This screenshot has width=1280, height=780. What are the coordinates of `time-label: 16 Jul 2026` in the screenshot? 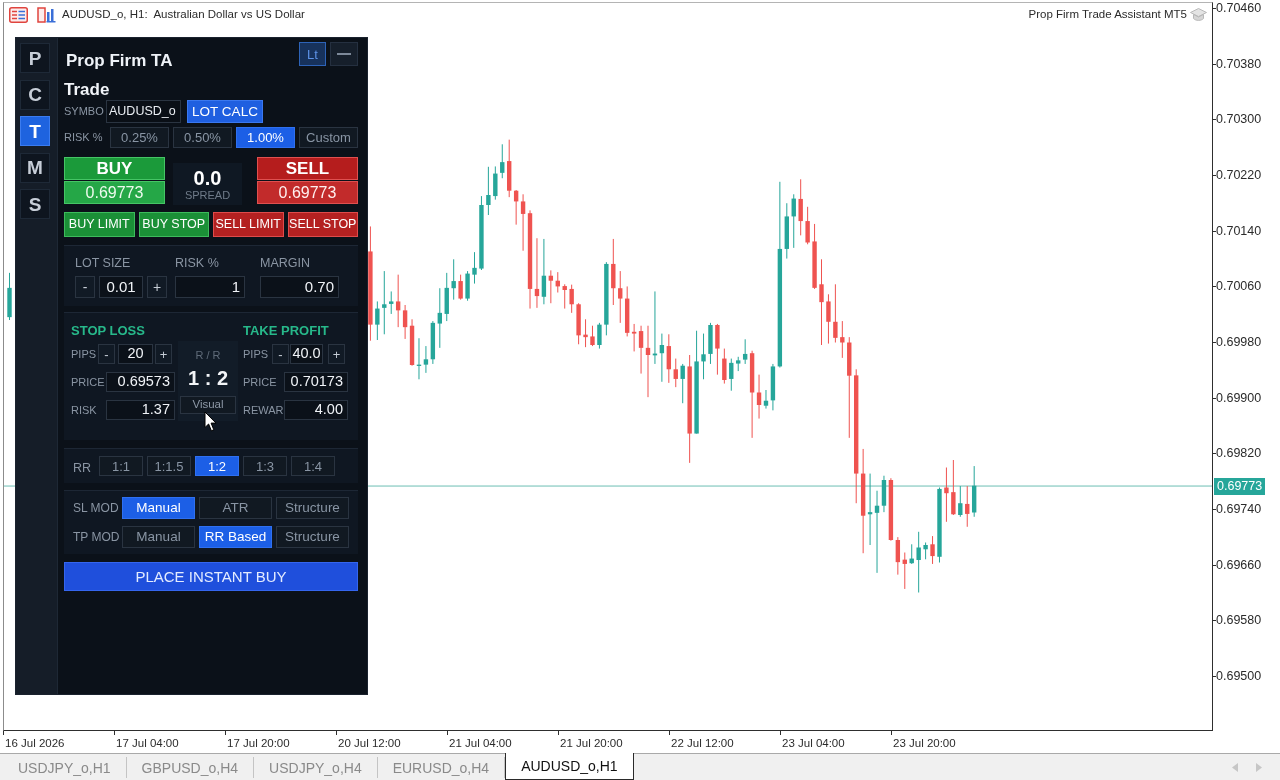 It's located at (34, 740).